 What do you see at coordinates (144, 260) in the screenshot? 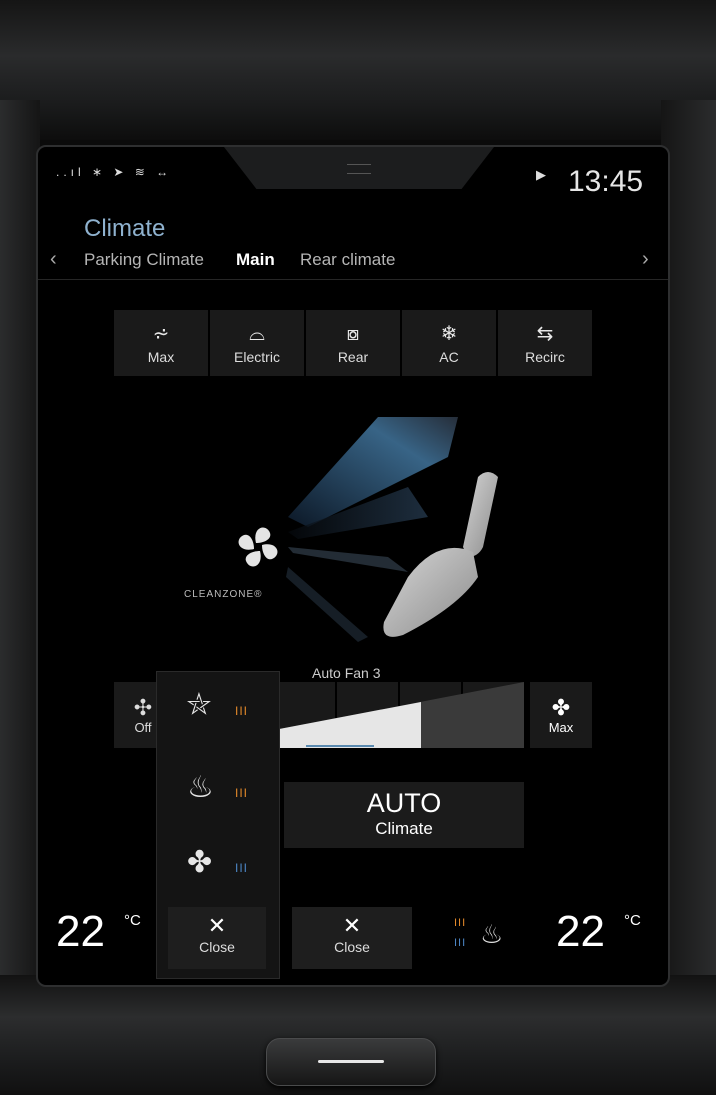
I see `tab-parking-climate: Parking Climate` at bounding box center [144, 260].